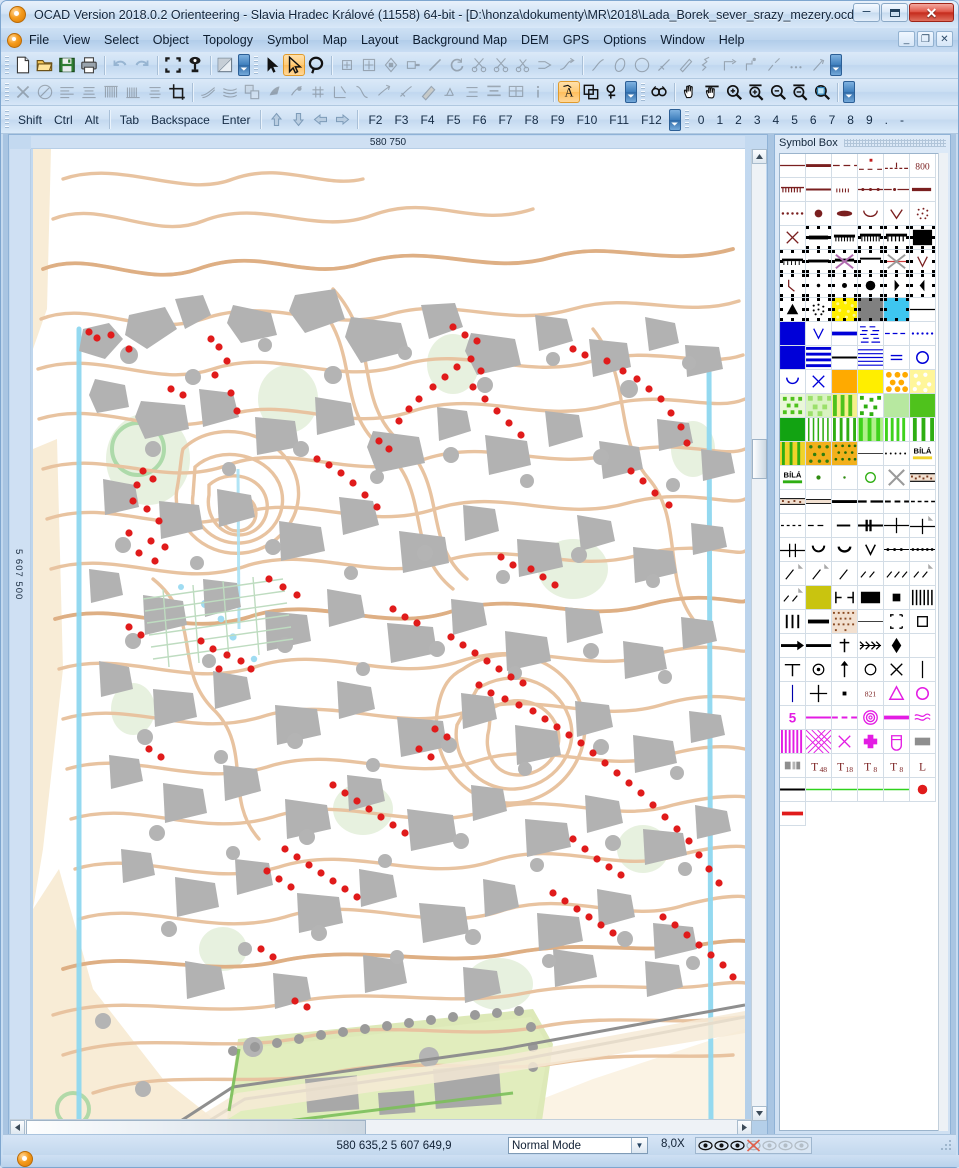  Describe the element at coordinates (923, 382) in the screenshot. I see `symbol-open-land-light-yellow` at that location.